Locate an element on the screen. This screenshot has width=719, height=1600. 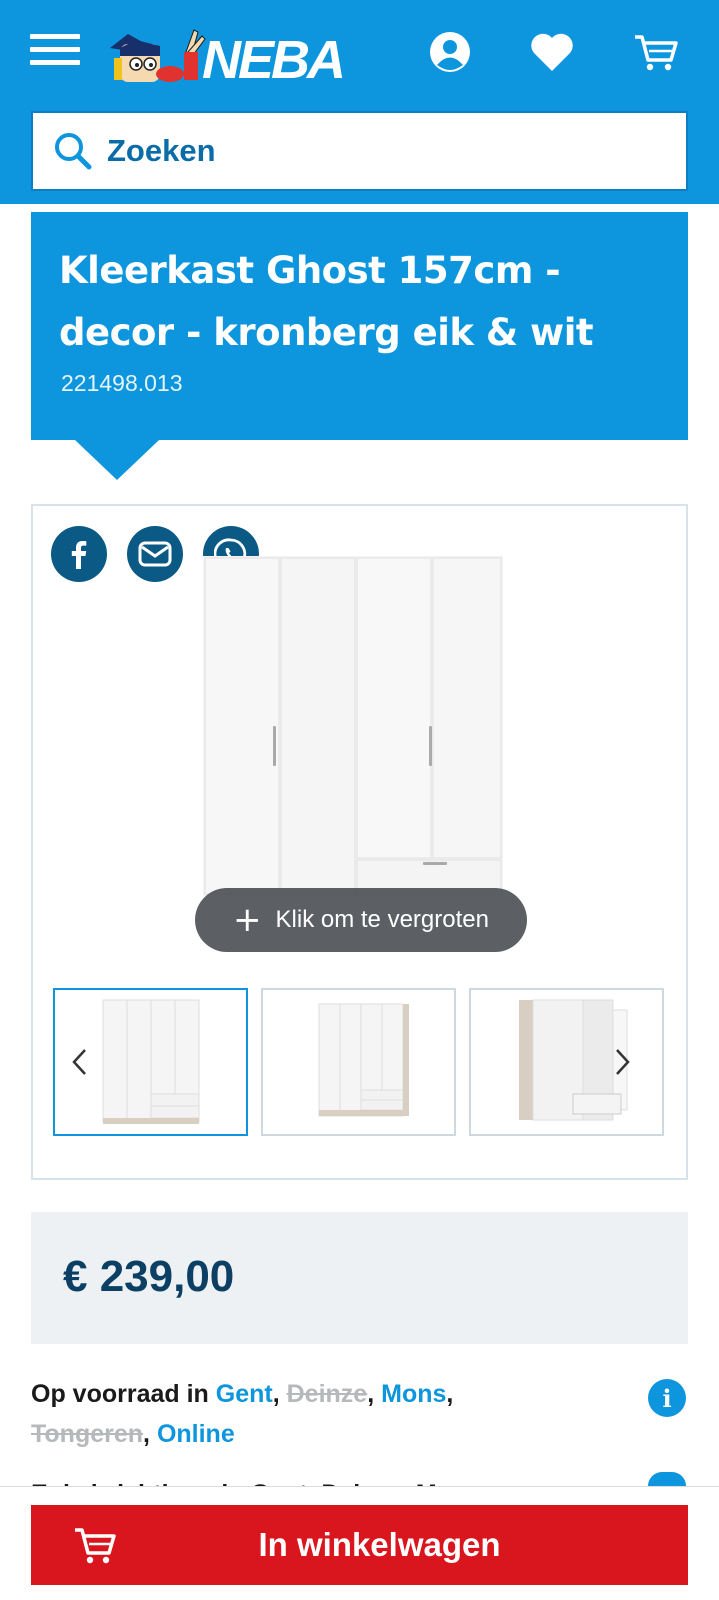
product-main-image is located at coordinates (363, 736).